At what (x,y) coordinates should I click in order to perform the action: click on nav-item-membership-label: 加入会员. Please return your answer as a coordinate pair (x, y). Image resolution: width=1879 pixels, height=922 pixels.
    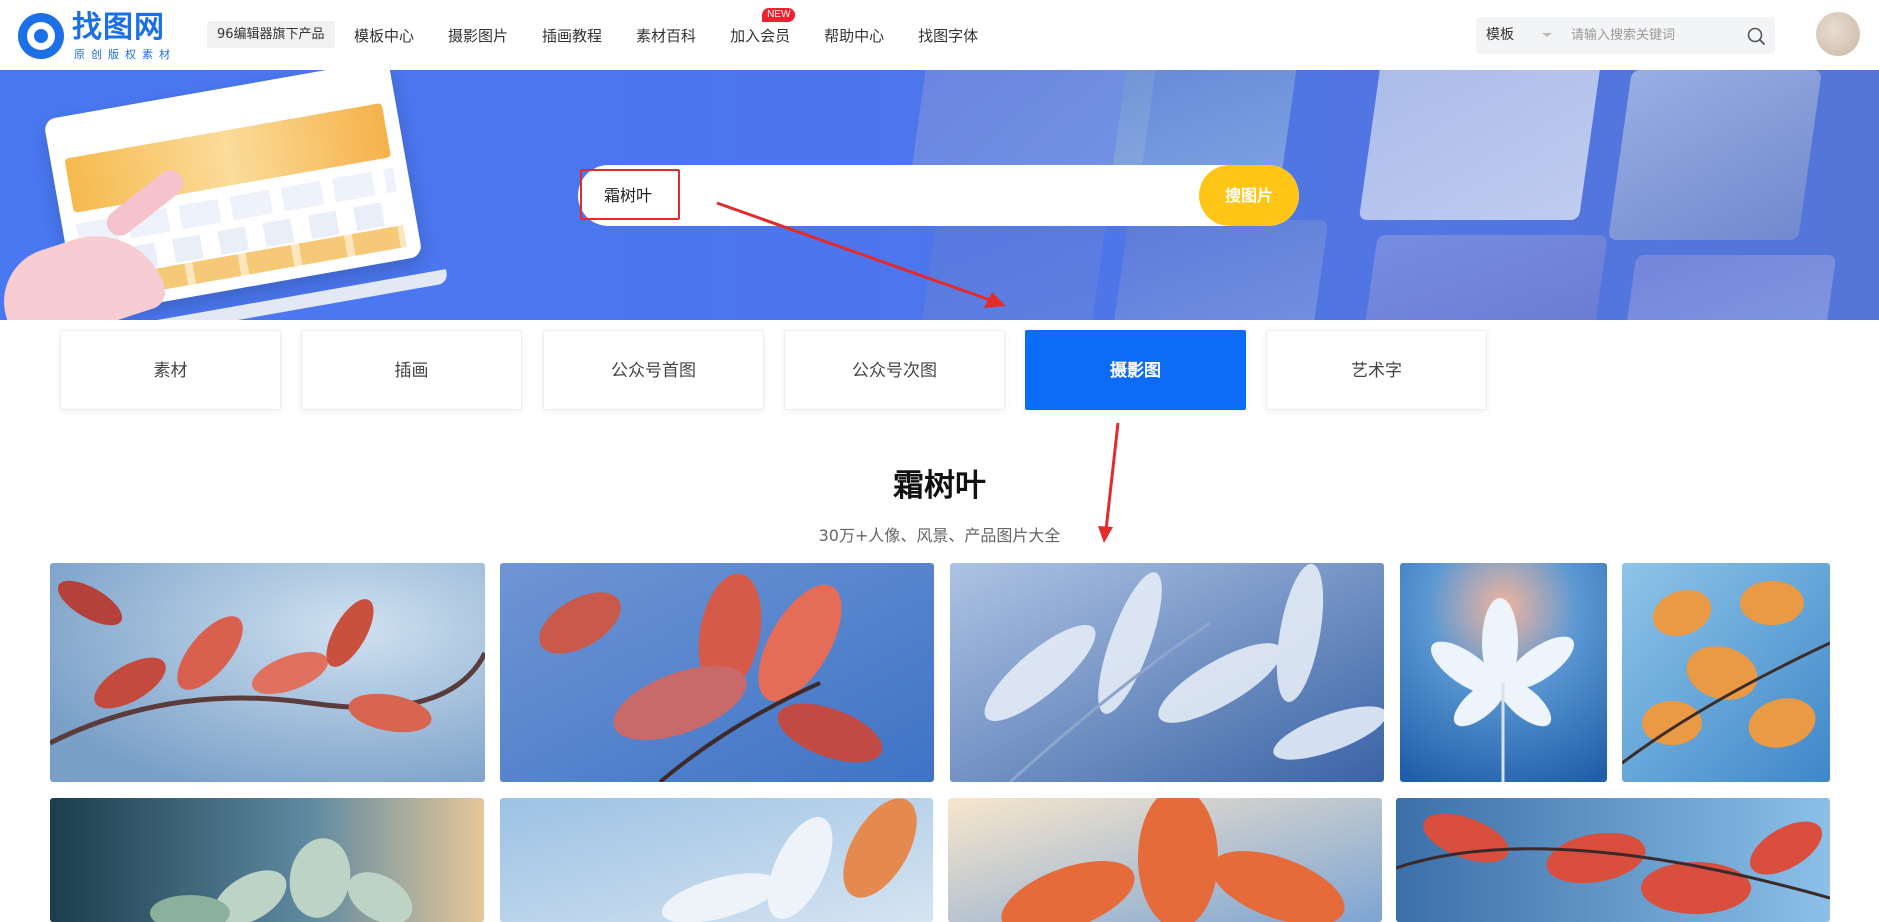
    Looking at the image, I should click on (760, 35).